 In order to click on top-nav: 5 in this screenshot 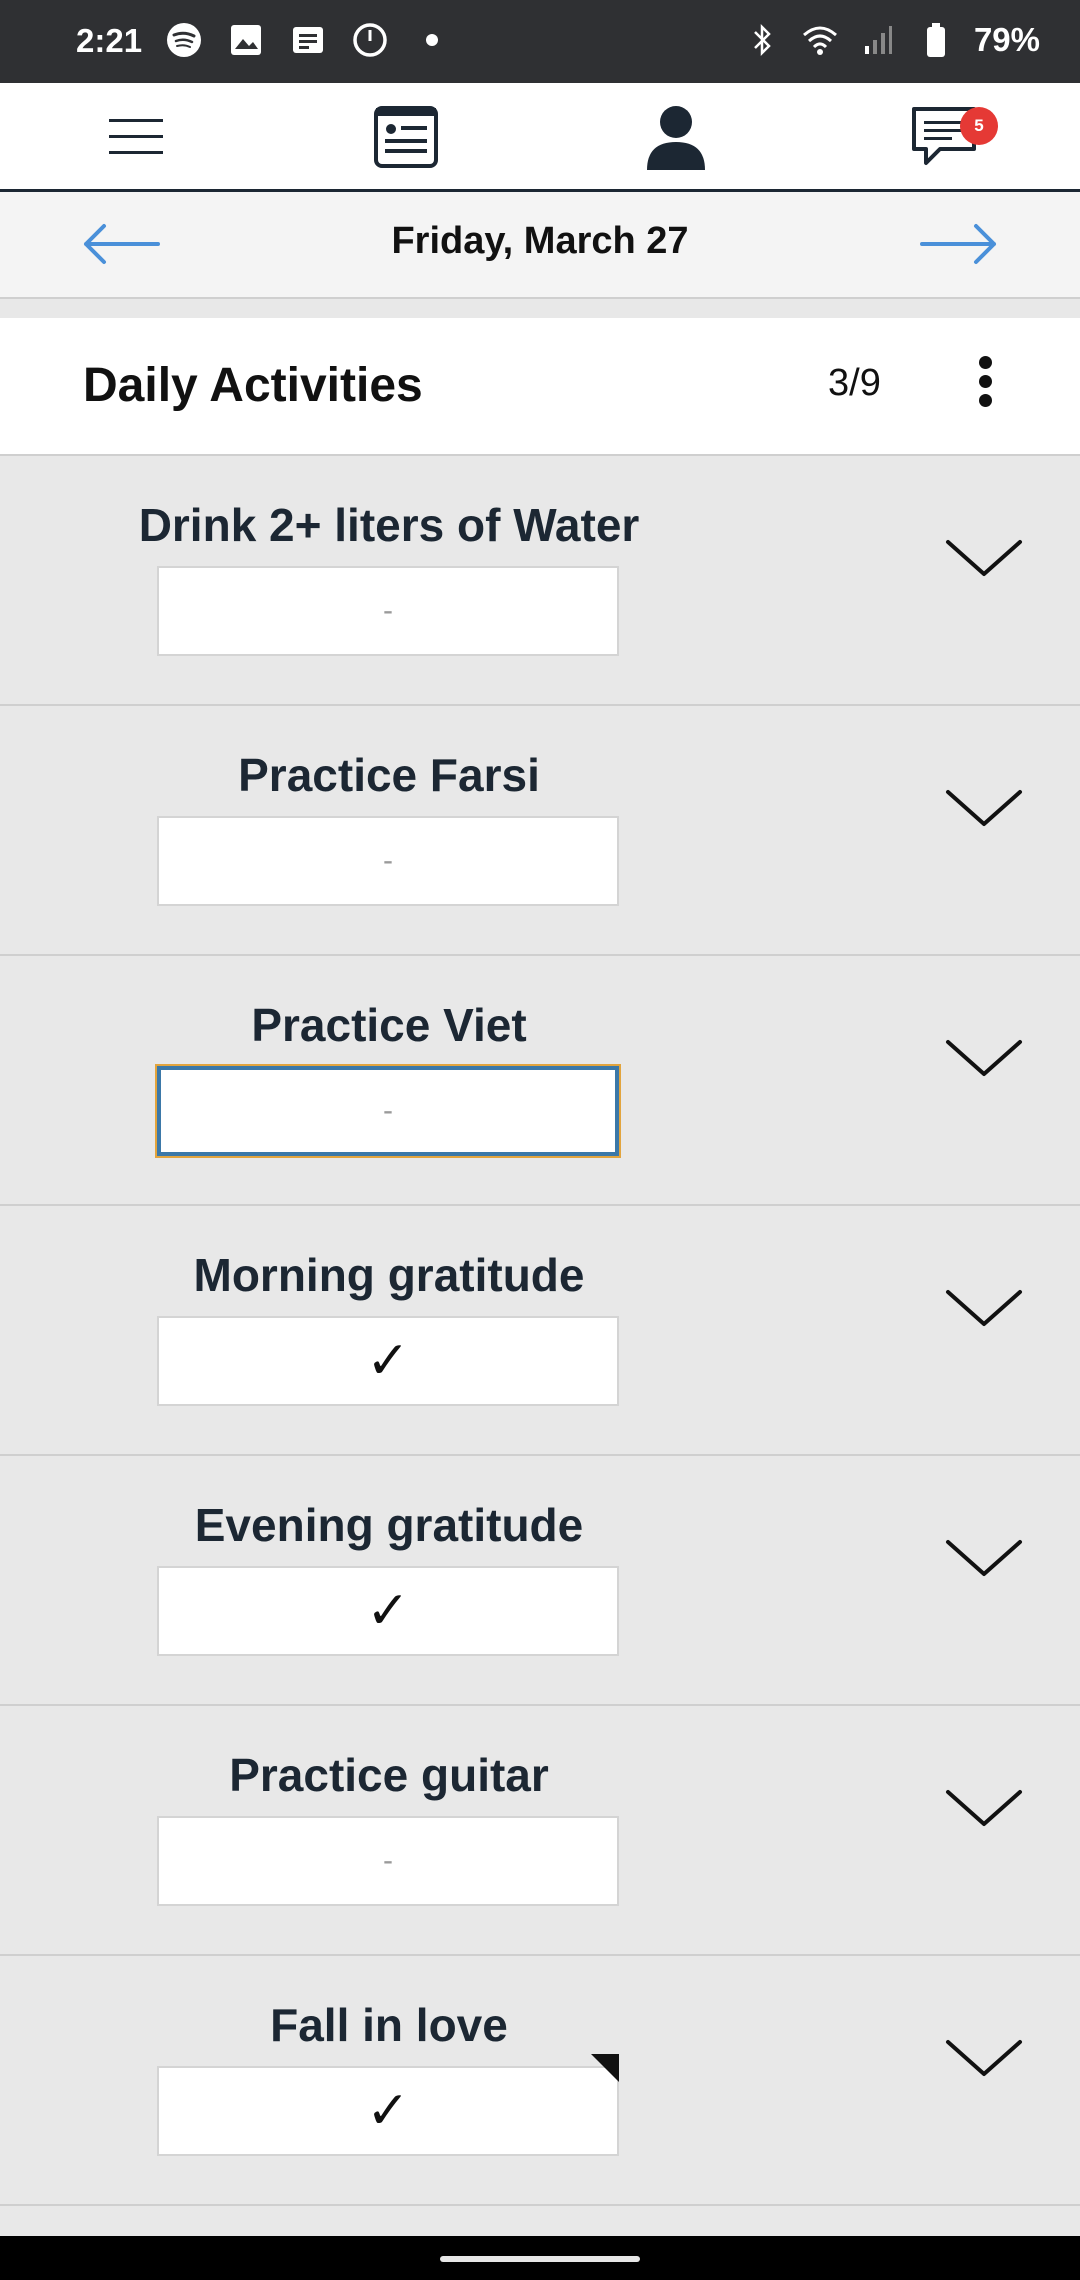, I will do `click(540, 137)`.